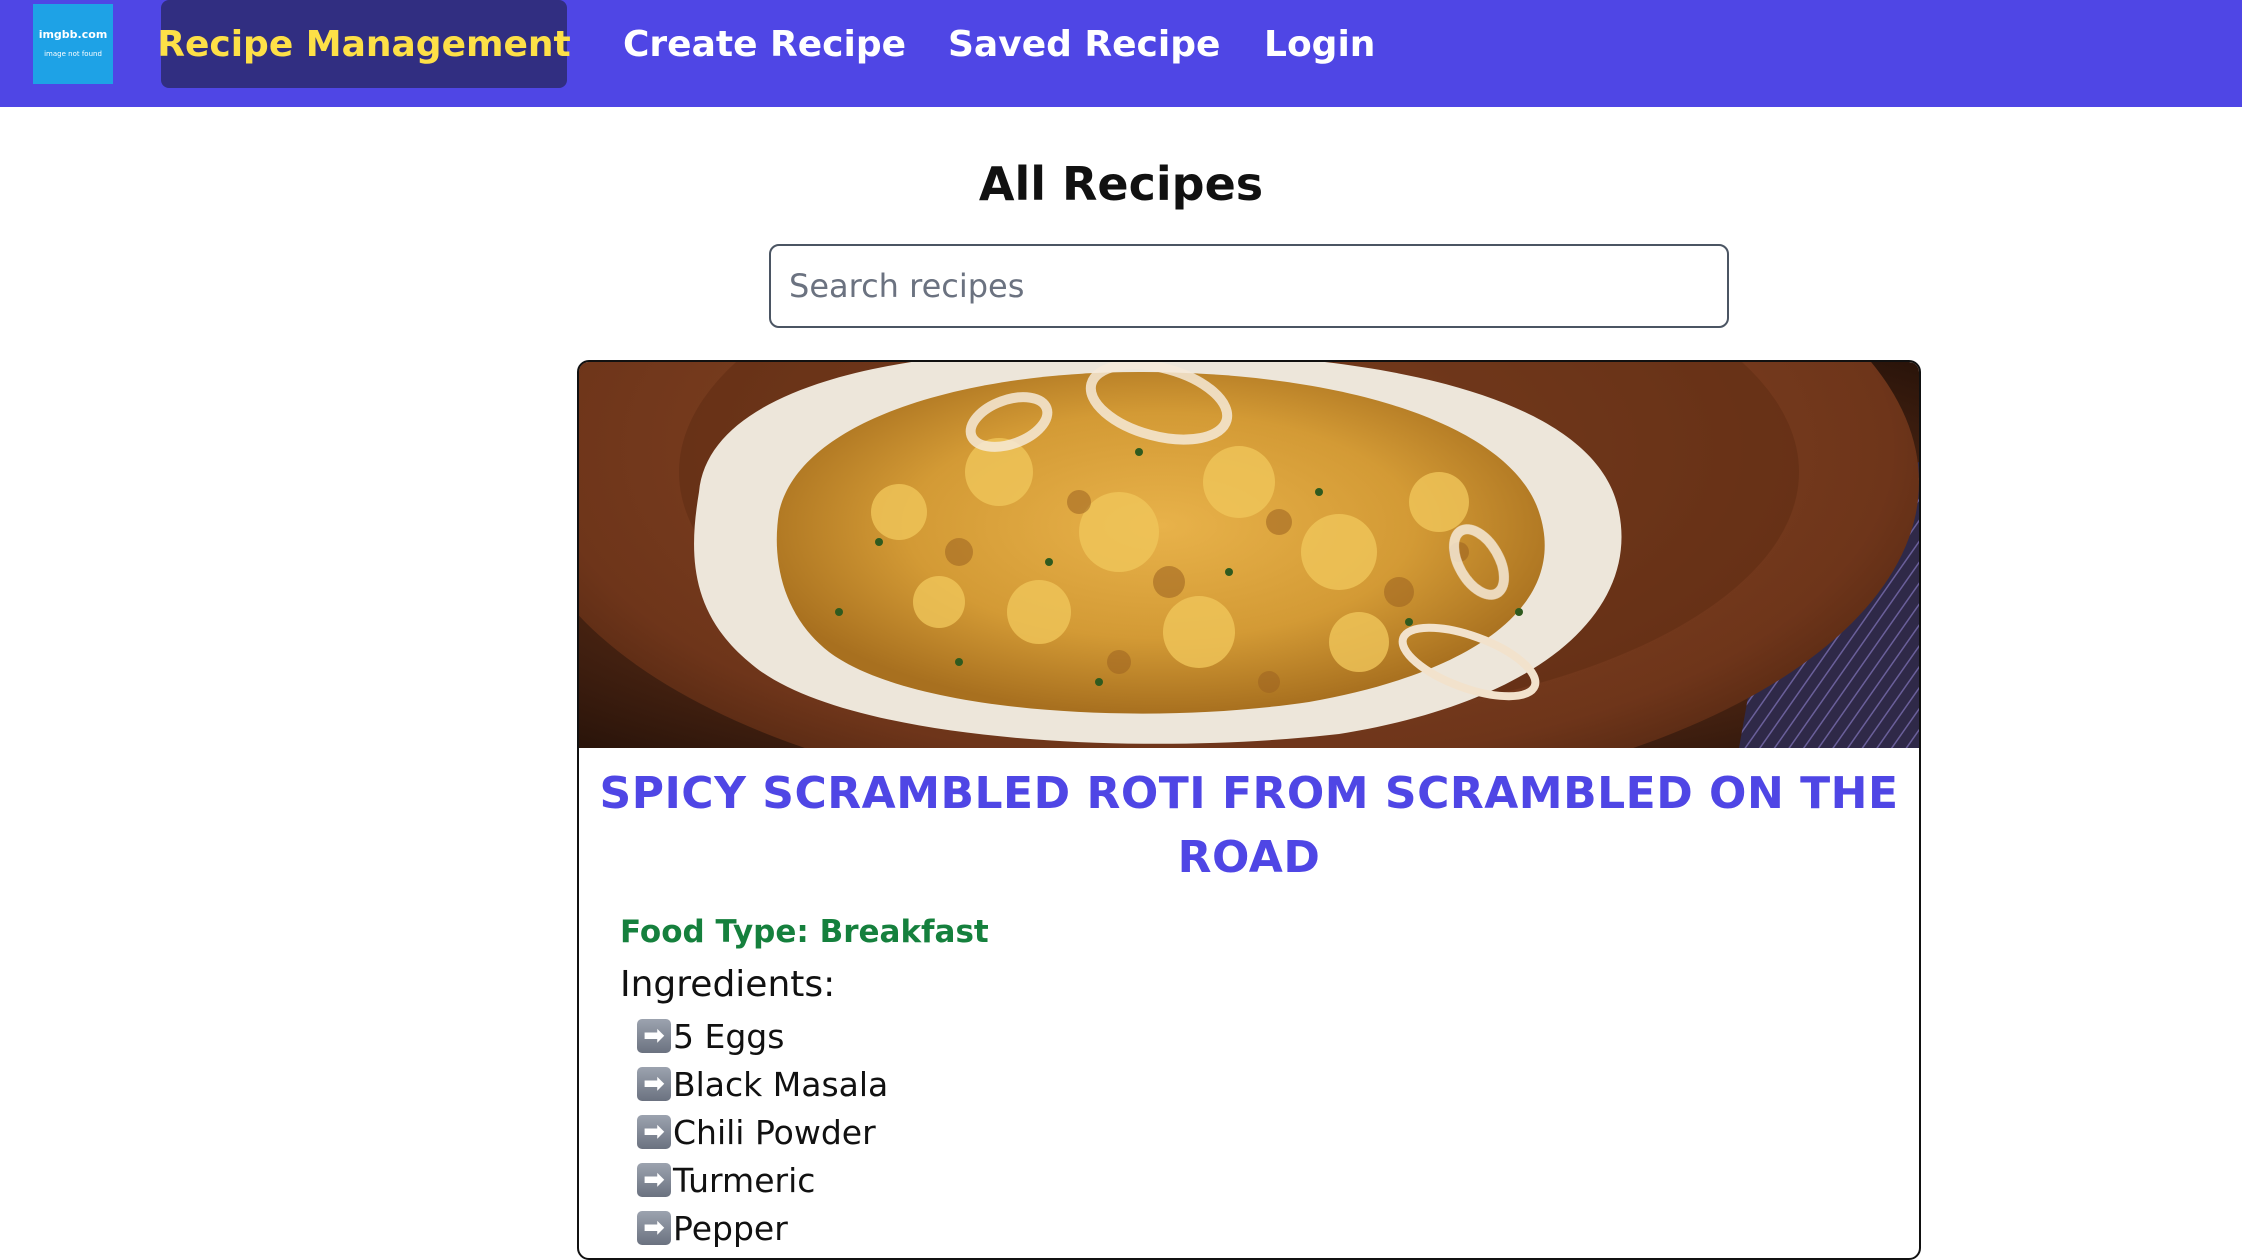 Image resolution: width=2242 pixels, height=1260 pixels. What do you see at coordinates (73, 54) in the screenshot?
I see `logo-message-text: image not found` at bounding box center [73, 54].